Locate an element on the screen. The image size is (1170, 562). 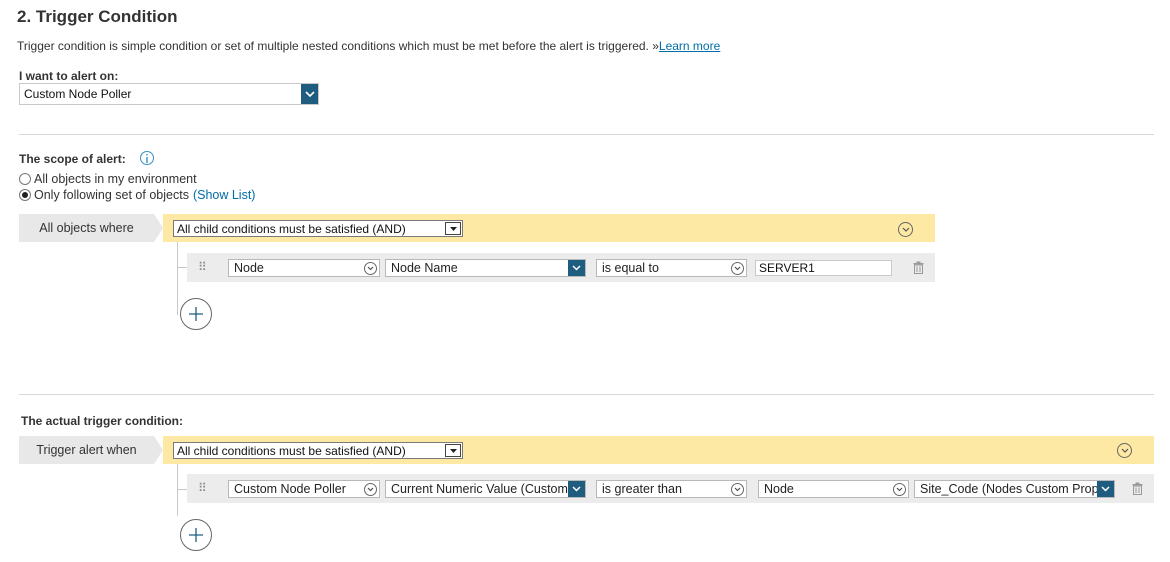
alert-on-select: Custom Node Poller is located at coordinates (169, 94).